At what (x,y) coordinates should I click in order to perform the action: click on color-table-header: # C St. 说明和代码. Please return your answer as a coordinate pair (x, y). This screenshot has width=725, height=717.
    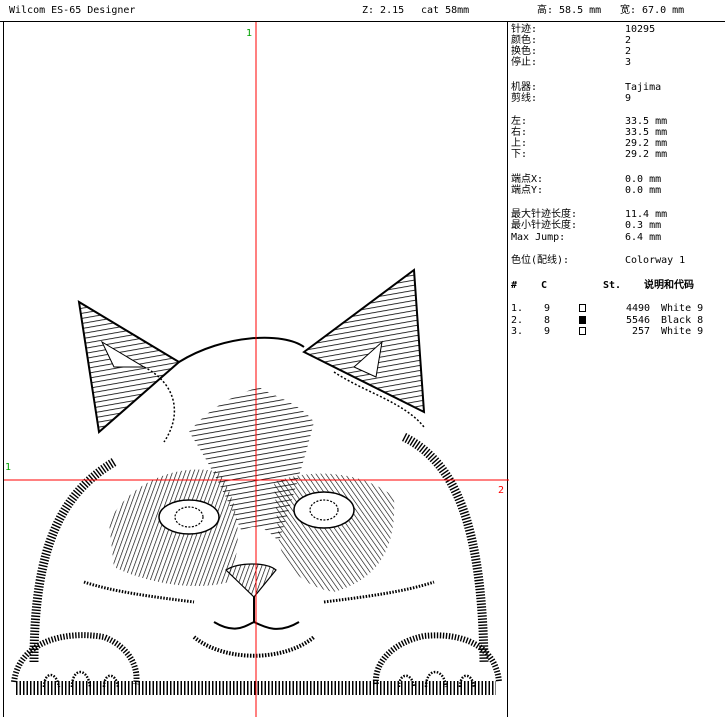
    Looking at the image, I should click on (618, 286).